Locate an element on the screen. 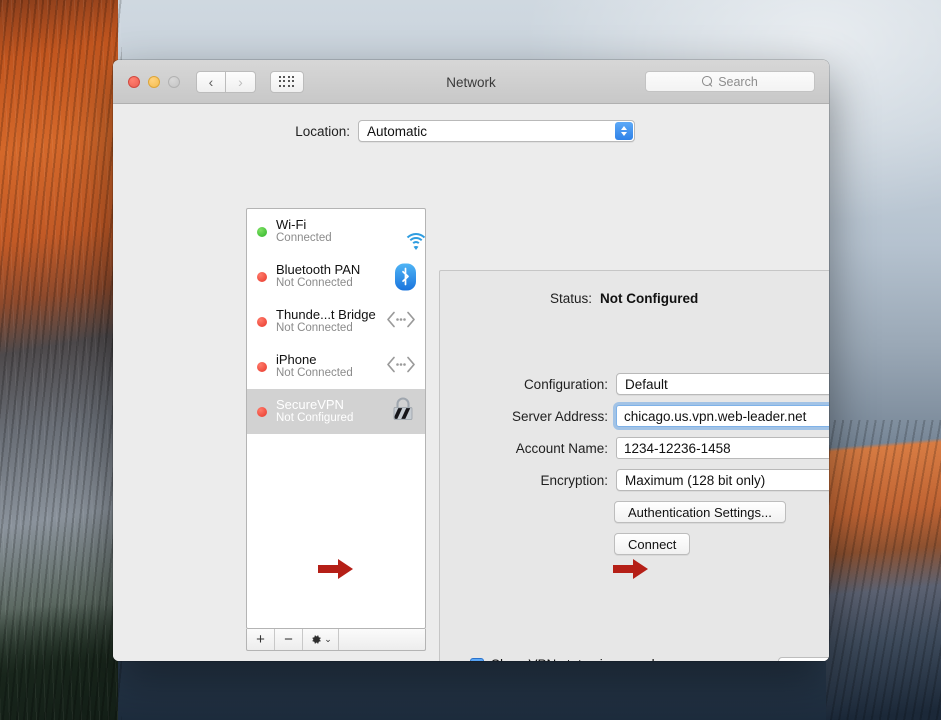 This screenshot has height=720, width=941. show-vpn-status-checkbox is located at coordinates (477, 659).